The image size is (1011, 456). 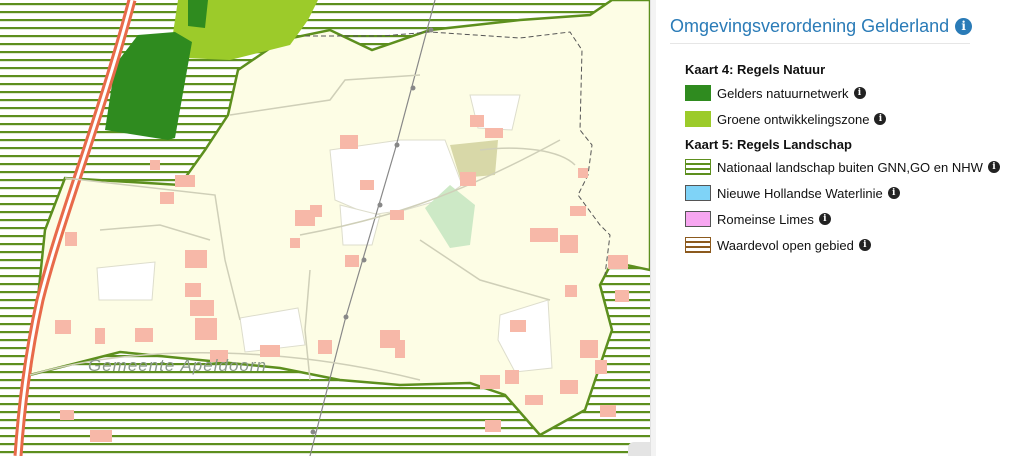 I want to click on legend-title: Omgevingsverordening Gelderland, so click(x=810, y=26).